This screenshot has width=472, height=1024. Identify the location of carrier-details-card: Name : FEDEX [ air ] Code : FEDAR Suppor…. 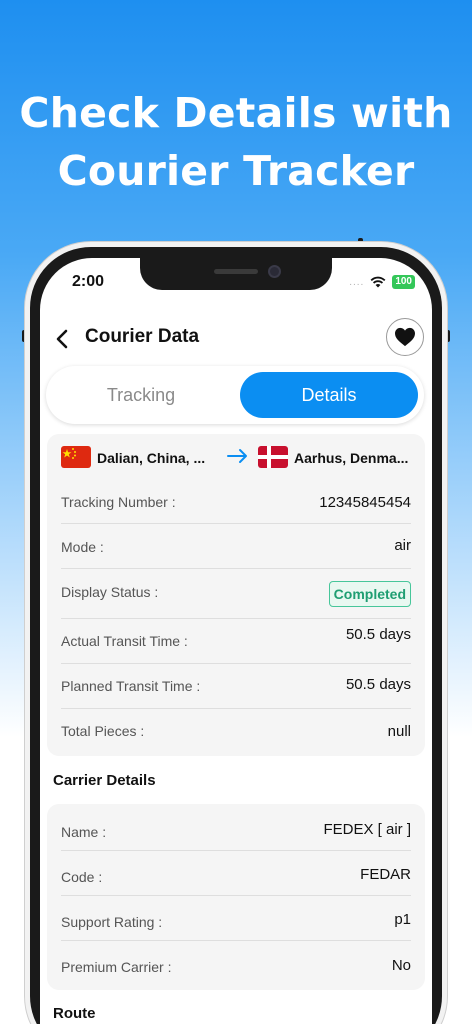
(236, 897).